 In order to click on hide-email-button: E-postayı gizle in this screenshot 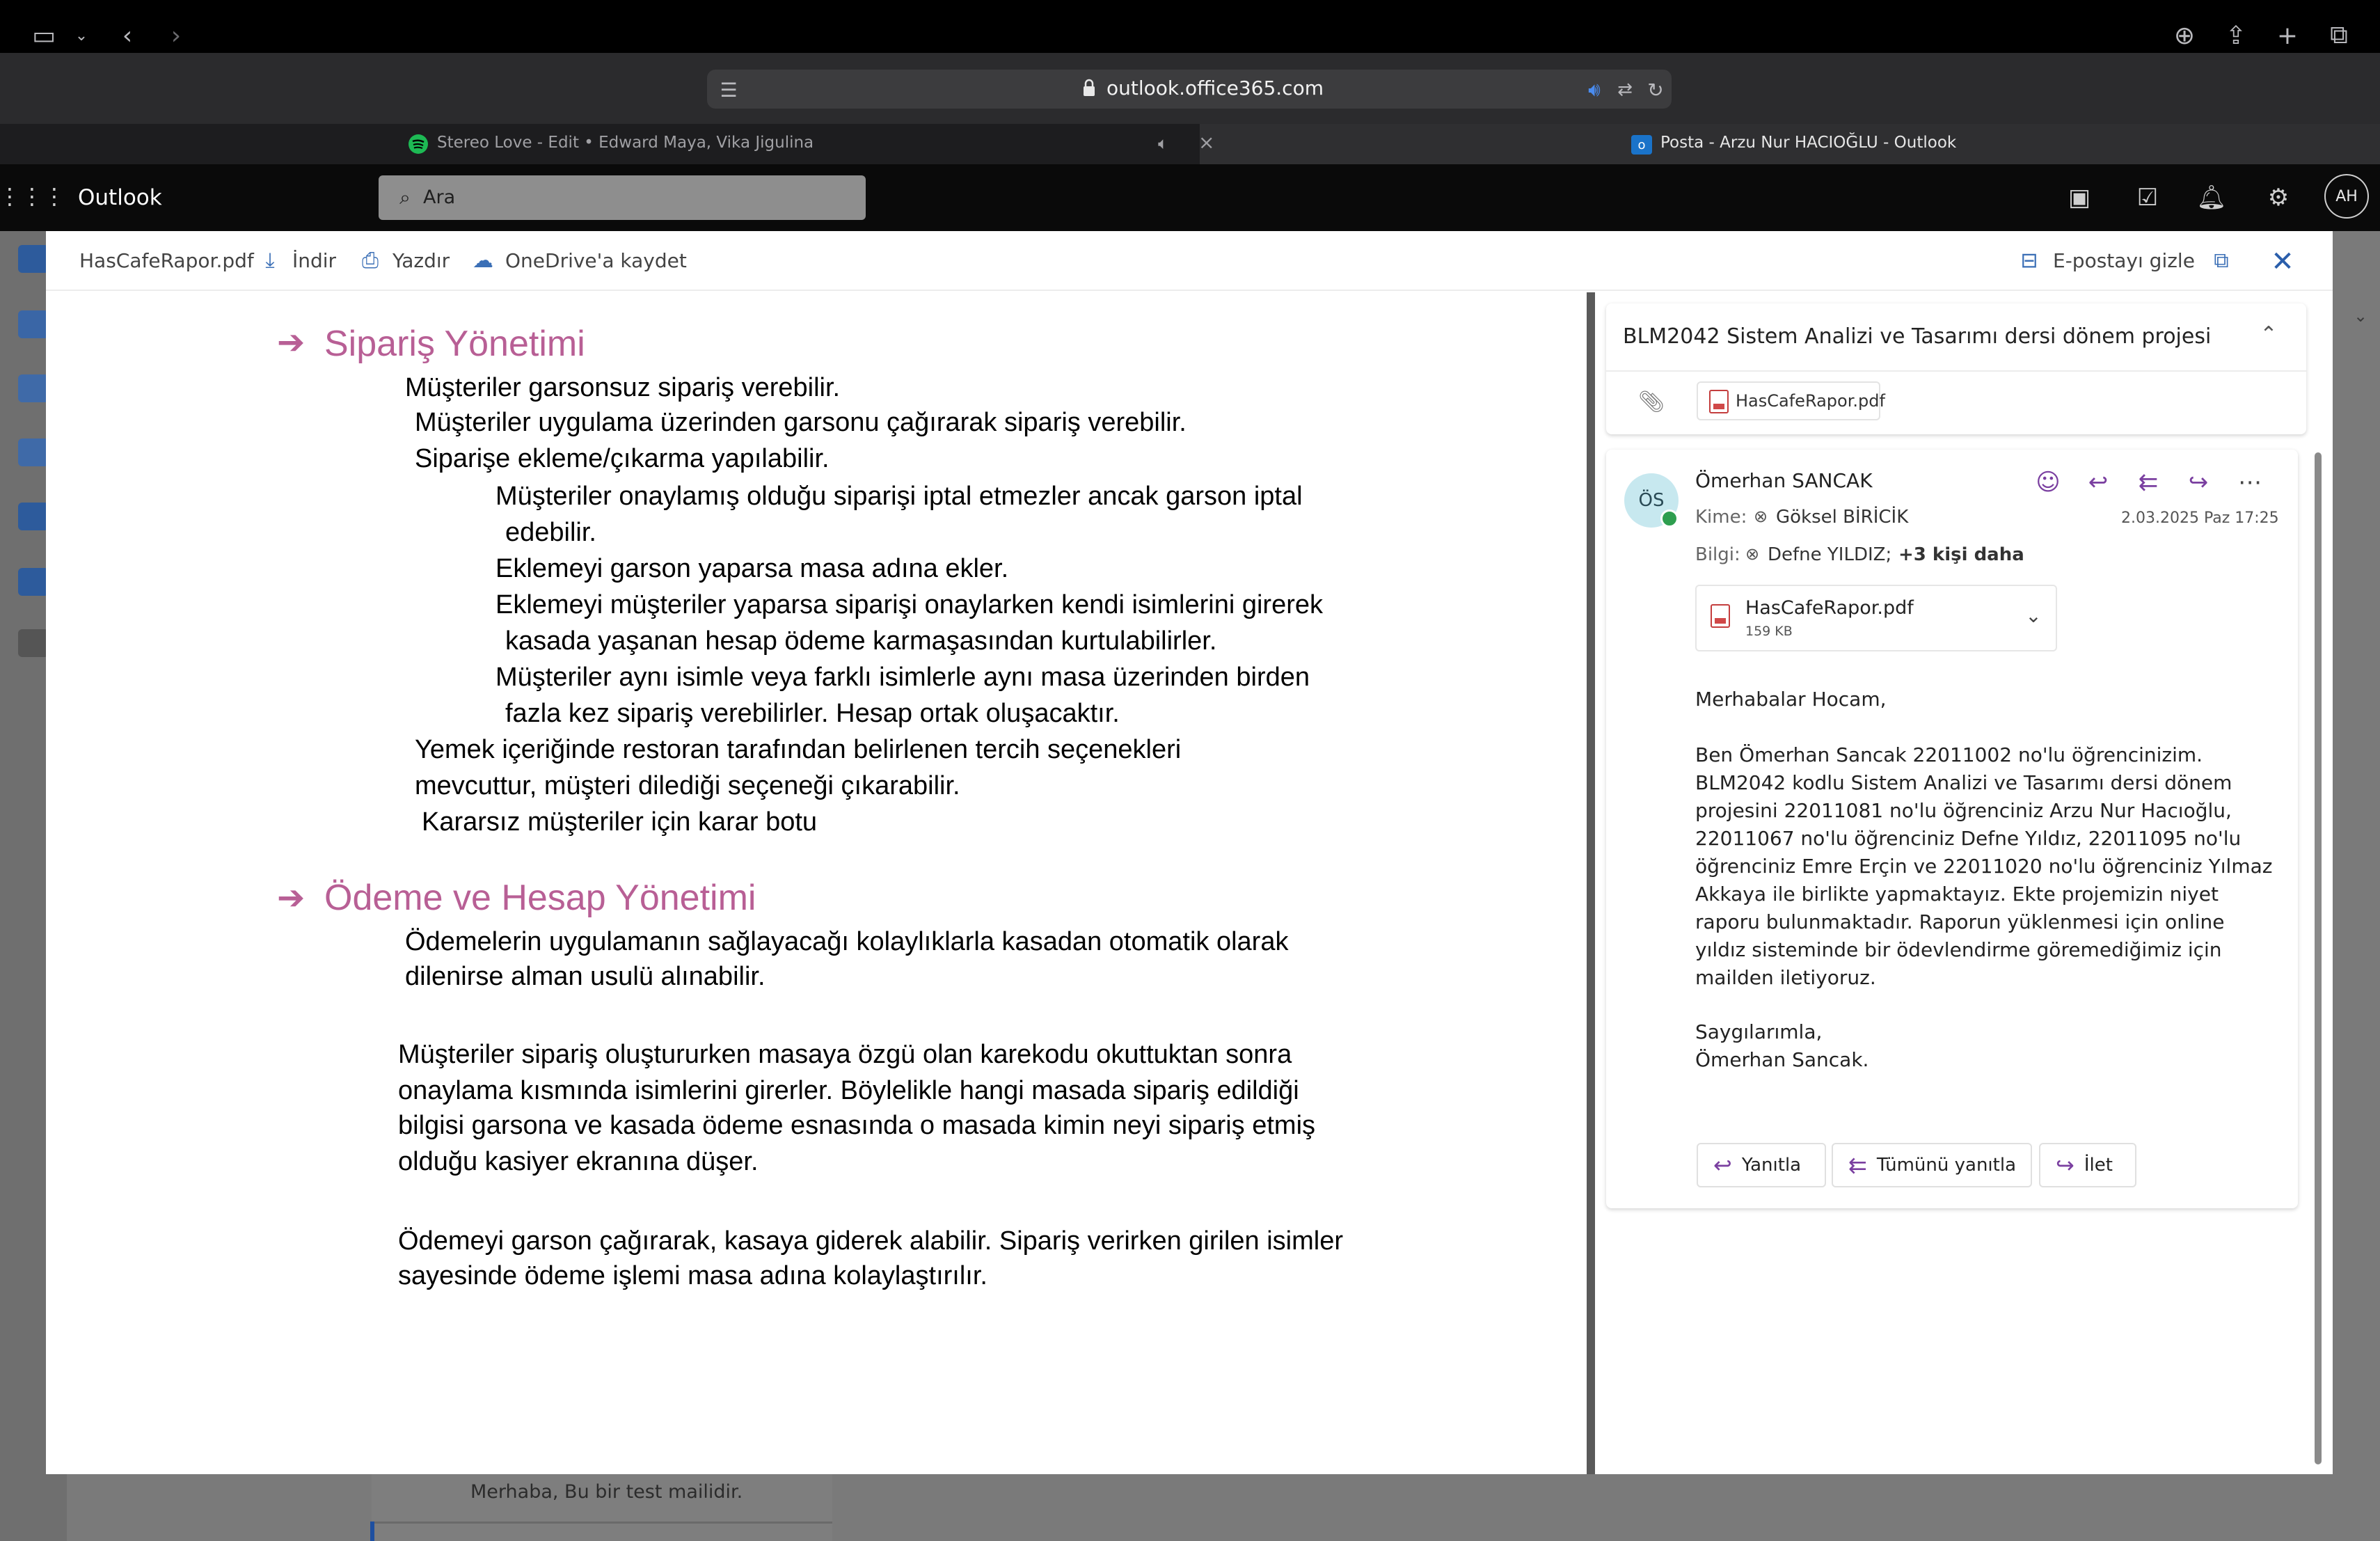, I will do `click(2124, 260)`.